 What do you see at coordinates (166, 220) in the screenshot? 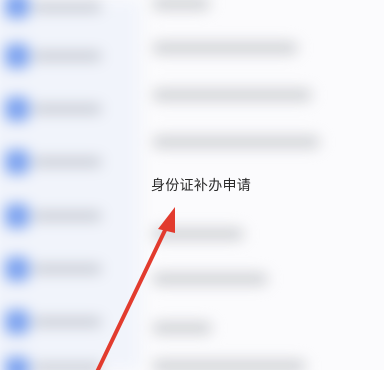
I see `arrow-head` at bounding box center [166, 220].